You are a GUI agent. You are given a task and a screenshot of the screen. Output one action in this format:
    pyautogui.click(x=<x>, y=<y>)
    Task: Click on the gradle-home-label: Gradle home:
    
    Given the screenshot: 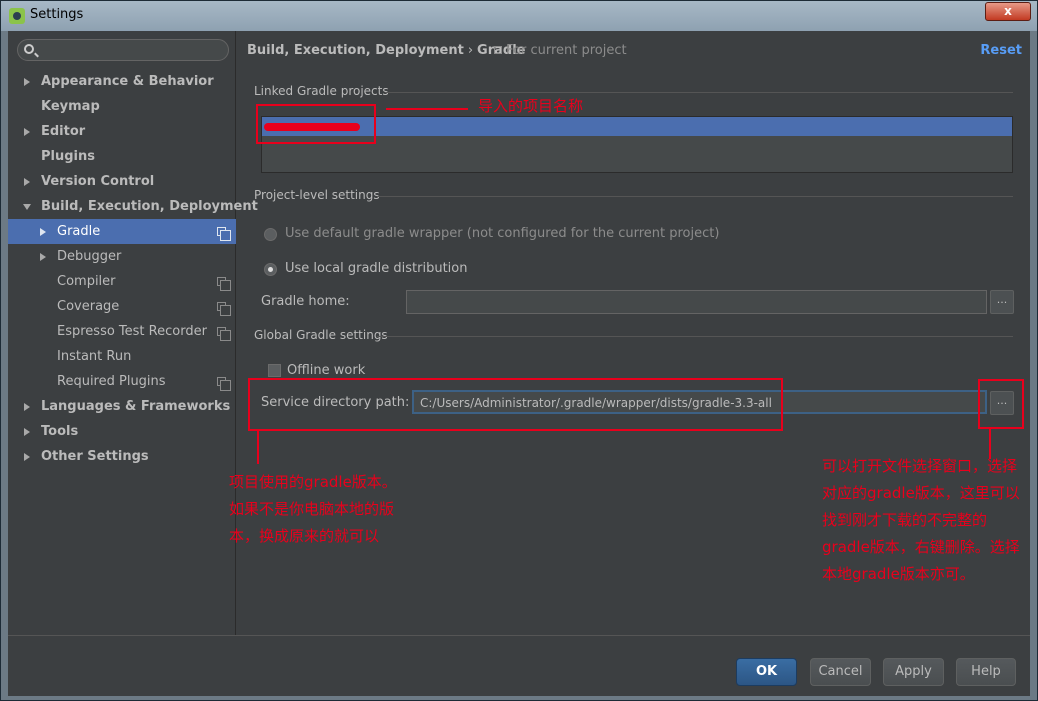 What is the action you would take?
    pyautogui.click(x=305, y=301)
    